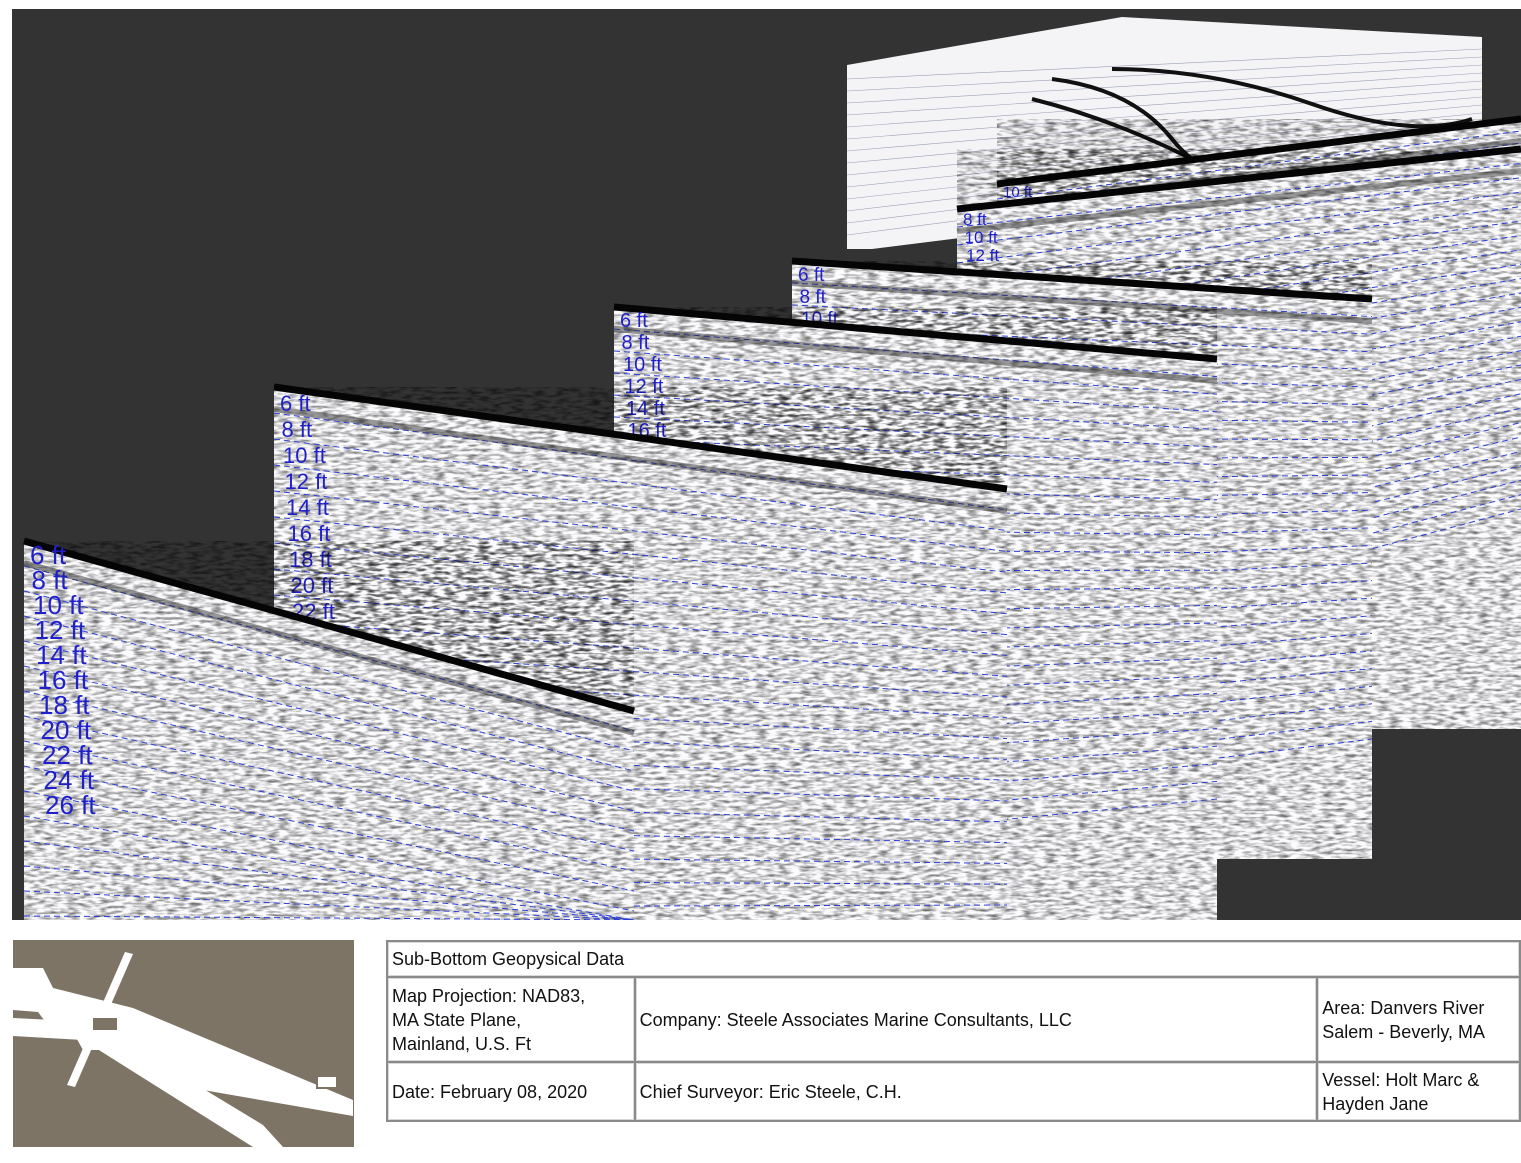 The height and width of the screenshot is (1163, 1521). I want to click on date-text: Date: February 08, 2020, so click(490, 1091).